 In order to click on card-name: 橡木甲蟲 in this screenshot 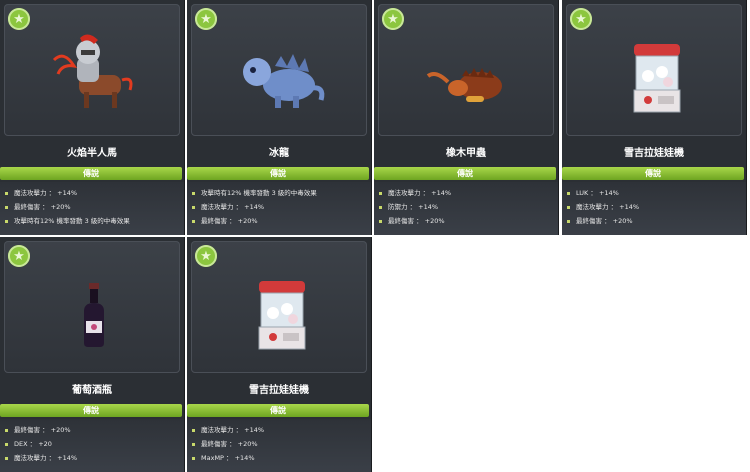, I will do `click(466, 153)`.